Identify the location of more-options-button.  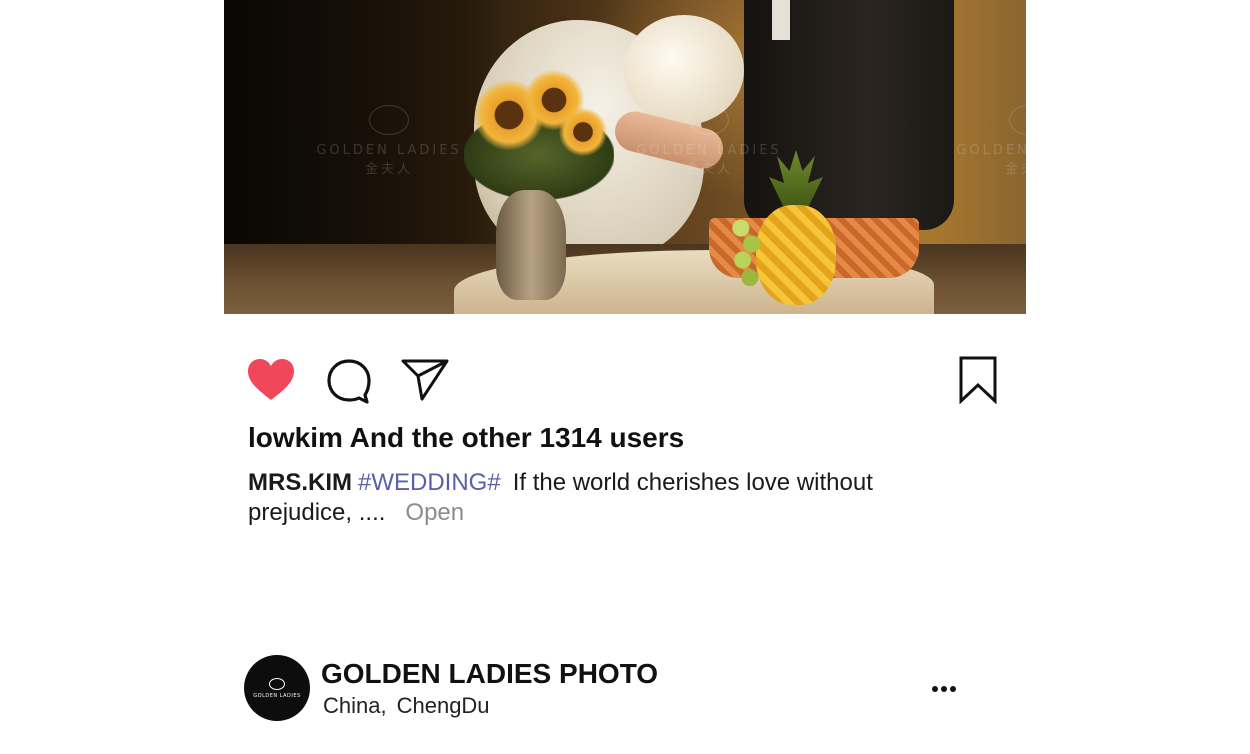
(944, 689).